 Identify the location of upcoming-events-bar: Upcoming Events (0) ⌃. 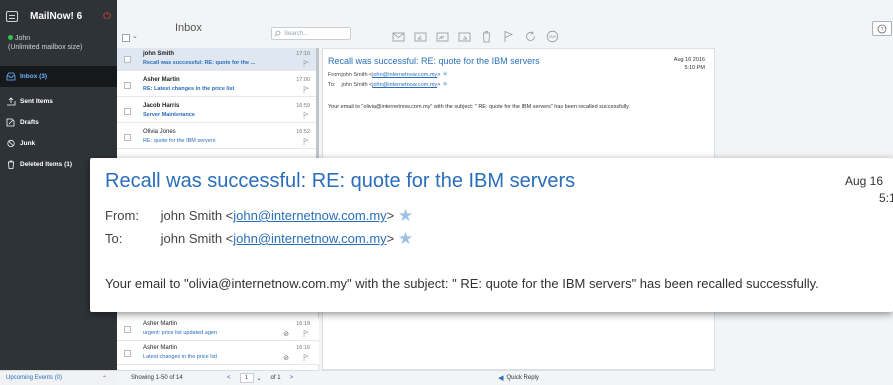
(58, 377).